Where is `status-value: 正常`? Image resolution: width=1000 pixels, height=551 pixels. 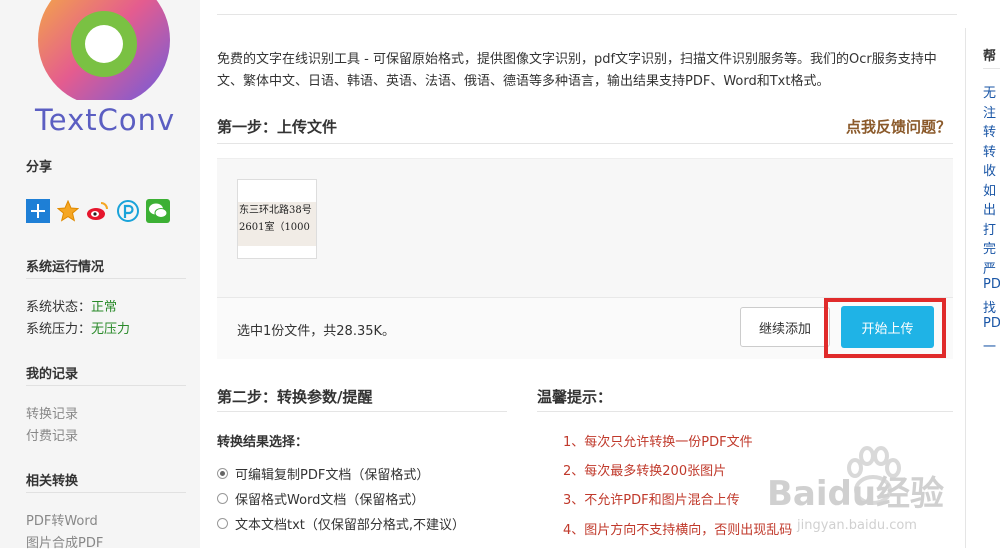 status-value: 正常 is located at coordinates (104, 307).